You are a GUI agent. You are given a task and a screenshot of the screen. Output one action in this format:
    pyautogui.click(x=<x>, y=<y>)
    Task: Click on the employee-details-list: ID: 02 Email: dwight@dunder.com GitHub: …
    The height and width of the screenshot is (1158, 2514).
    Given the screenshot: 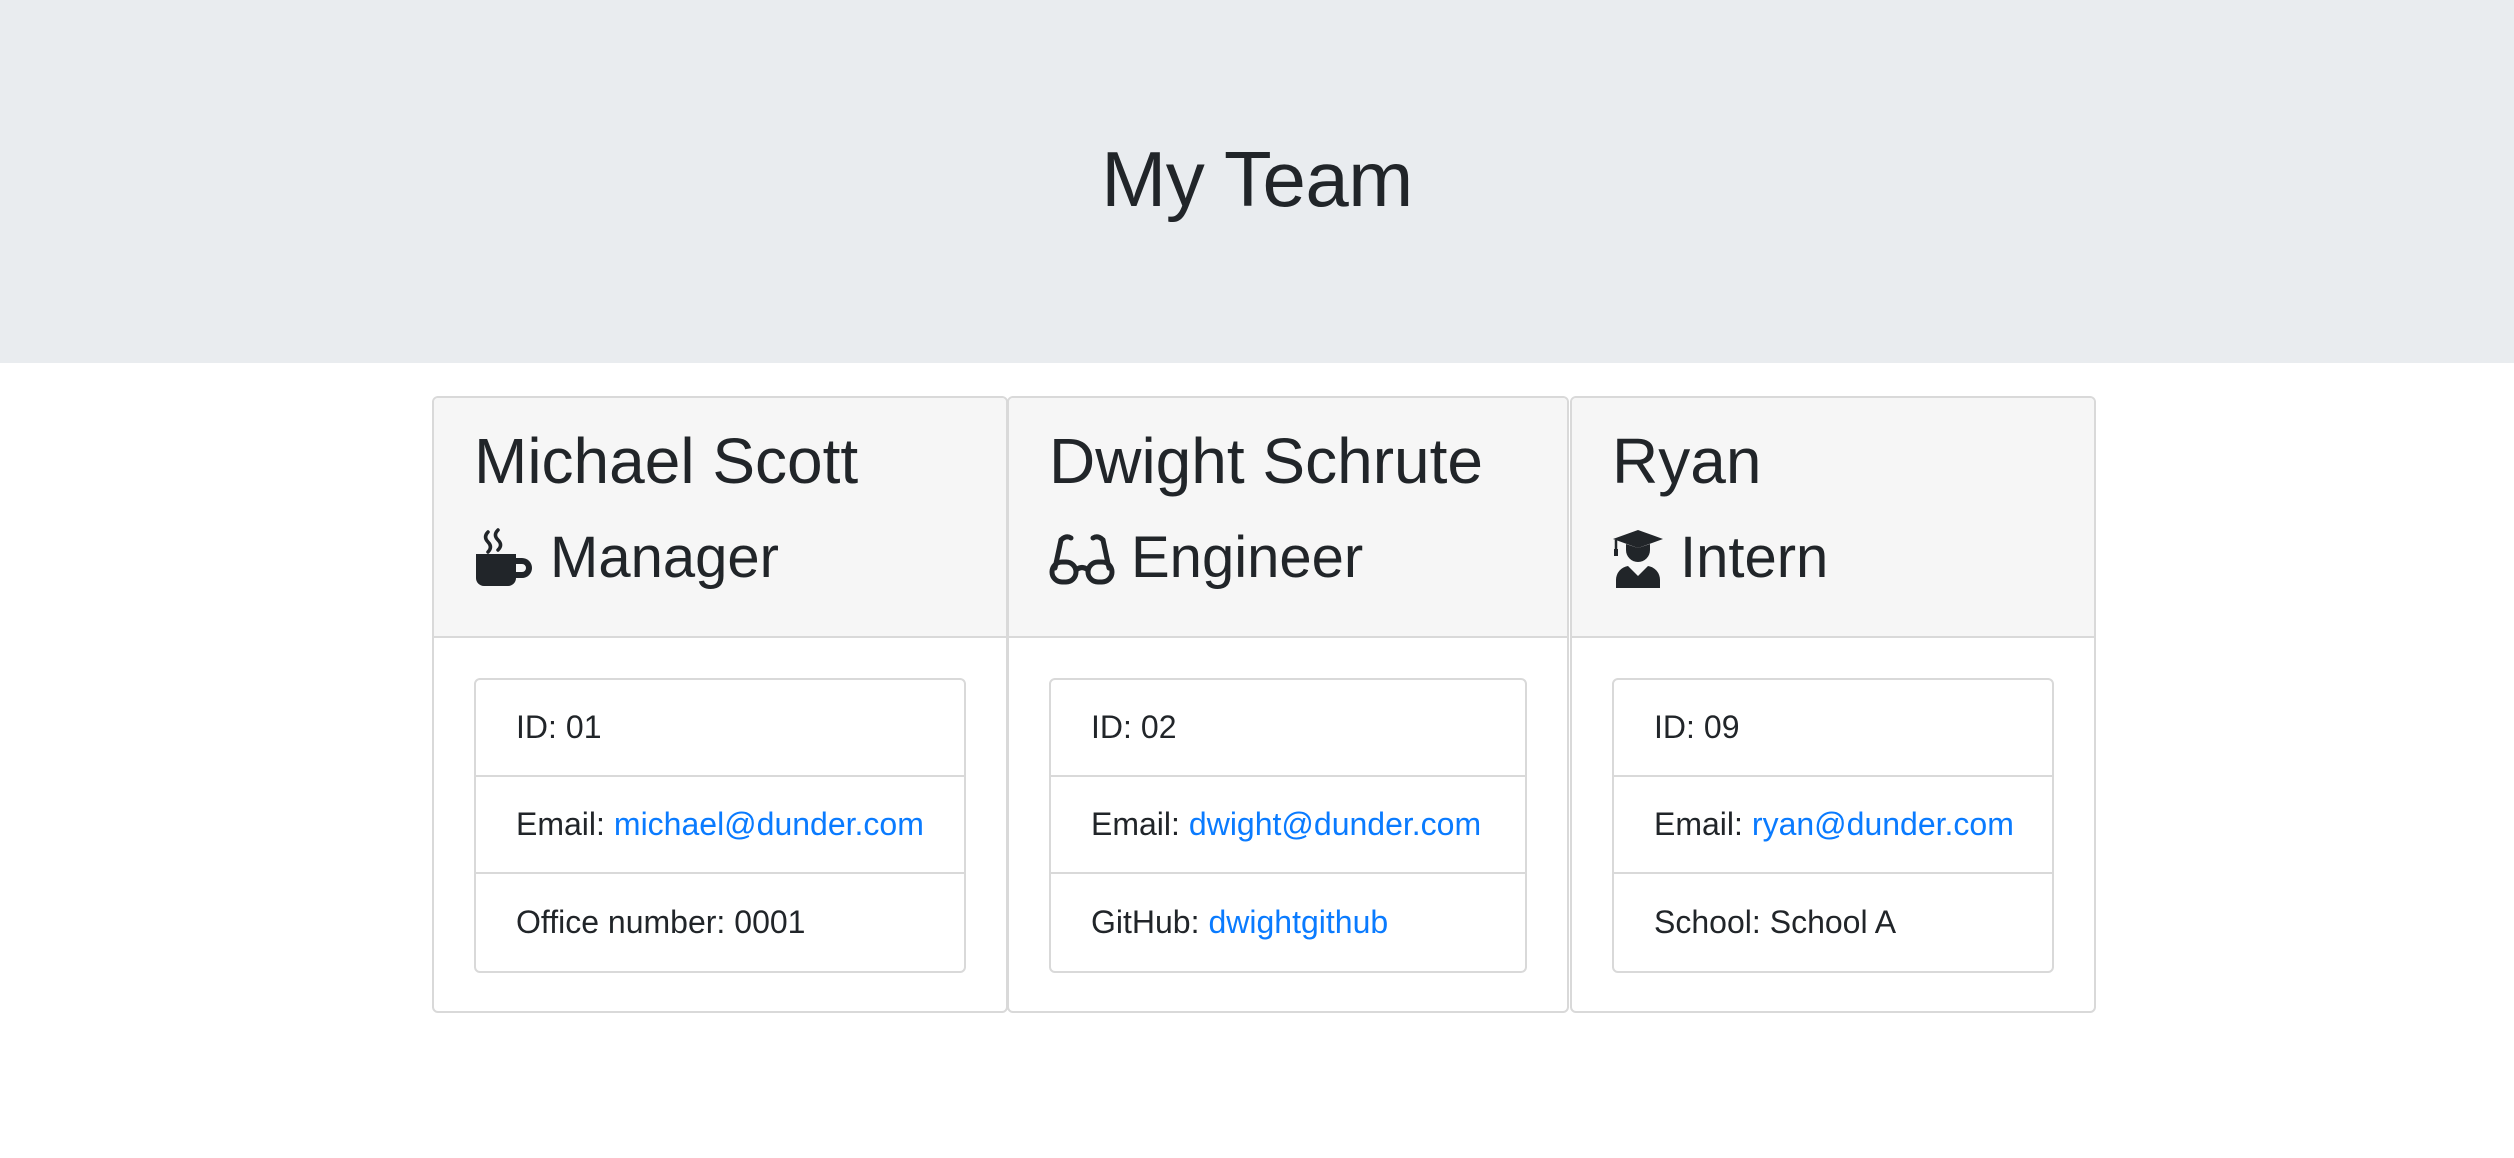 What is the action you would take?
    pyautogui.click(x=1288, y=825)
    